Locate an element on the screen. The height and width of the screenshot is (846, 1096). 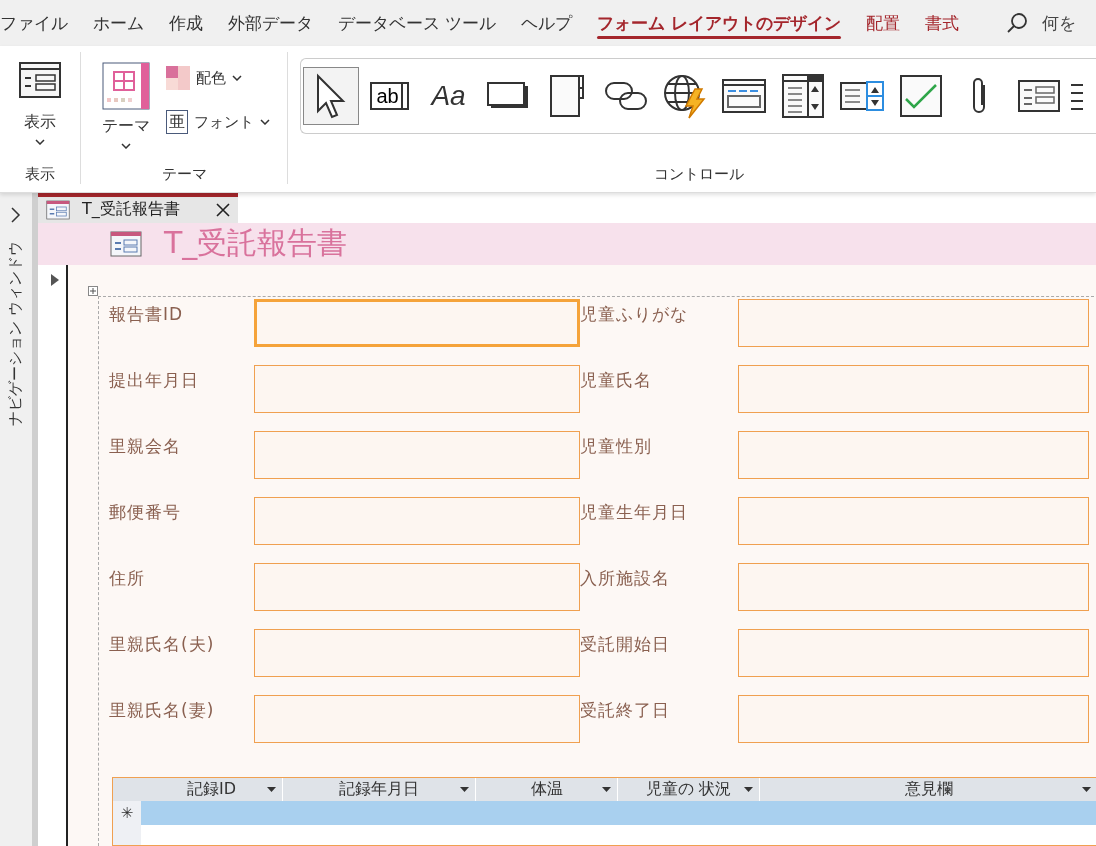
field-label: 郵便番号 is located at coordinates (145, 512).